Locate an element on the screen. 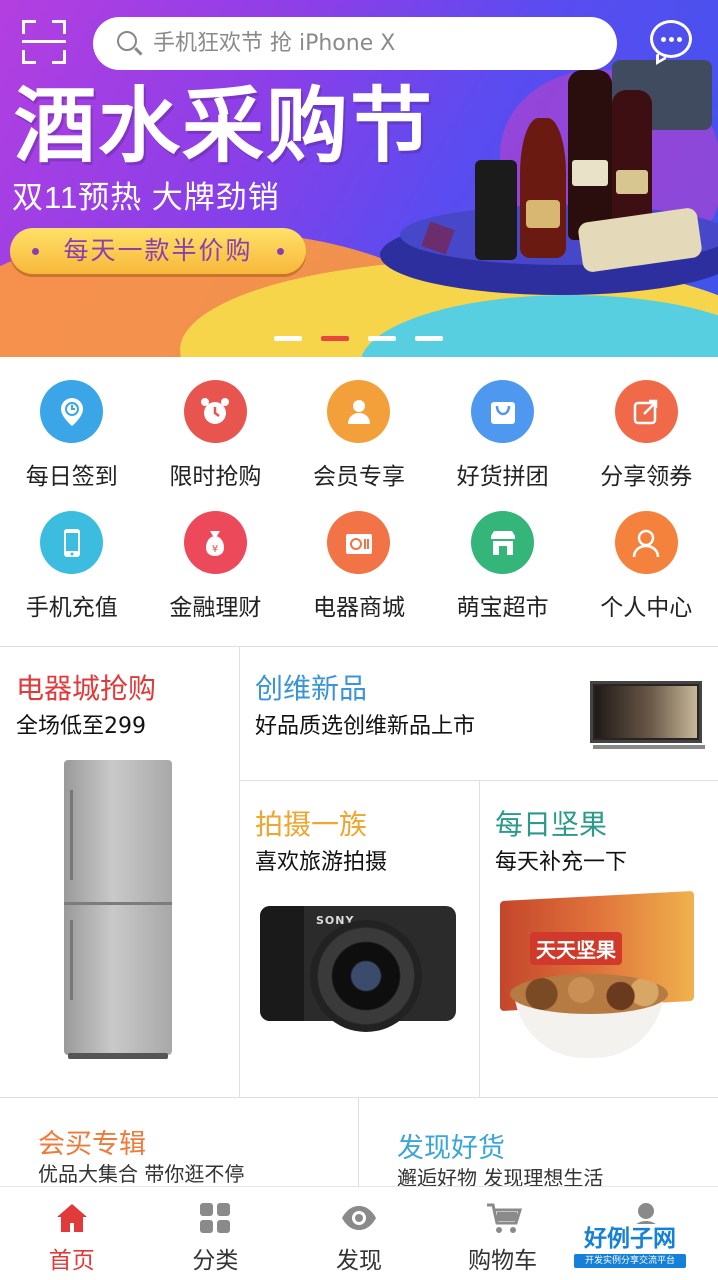 This screenshot has width=718, height=1280. quick-entry-label: 会员专享 is located at coordinates (358, 477).